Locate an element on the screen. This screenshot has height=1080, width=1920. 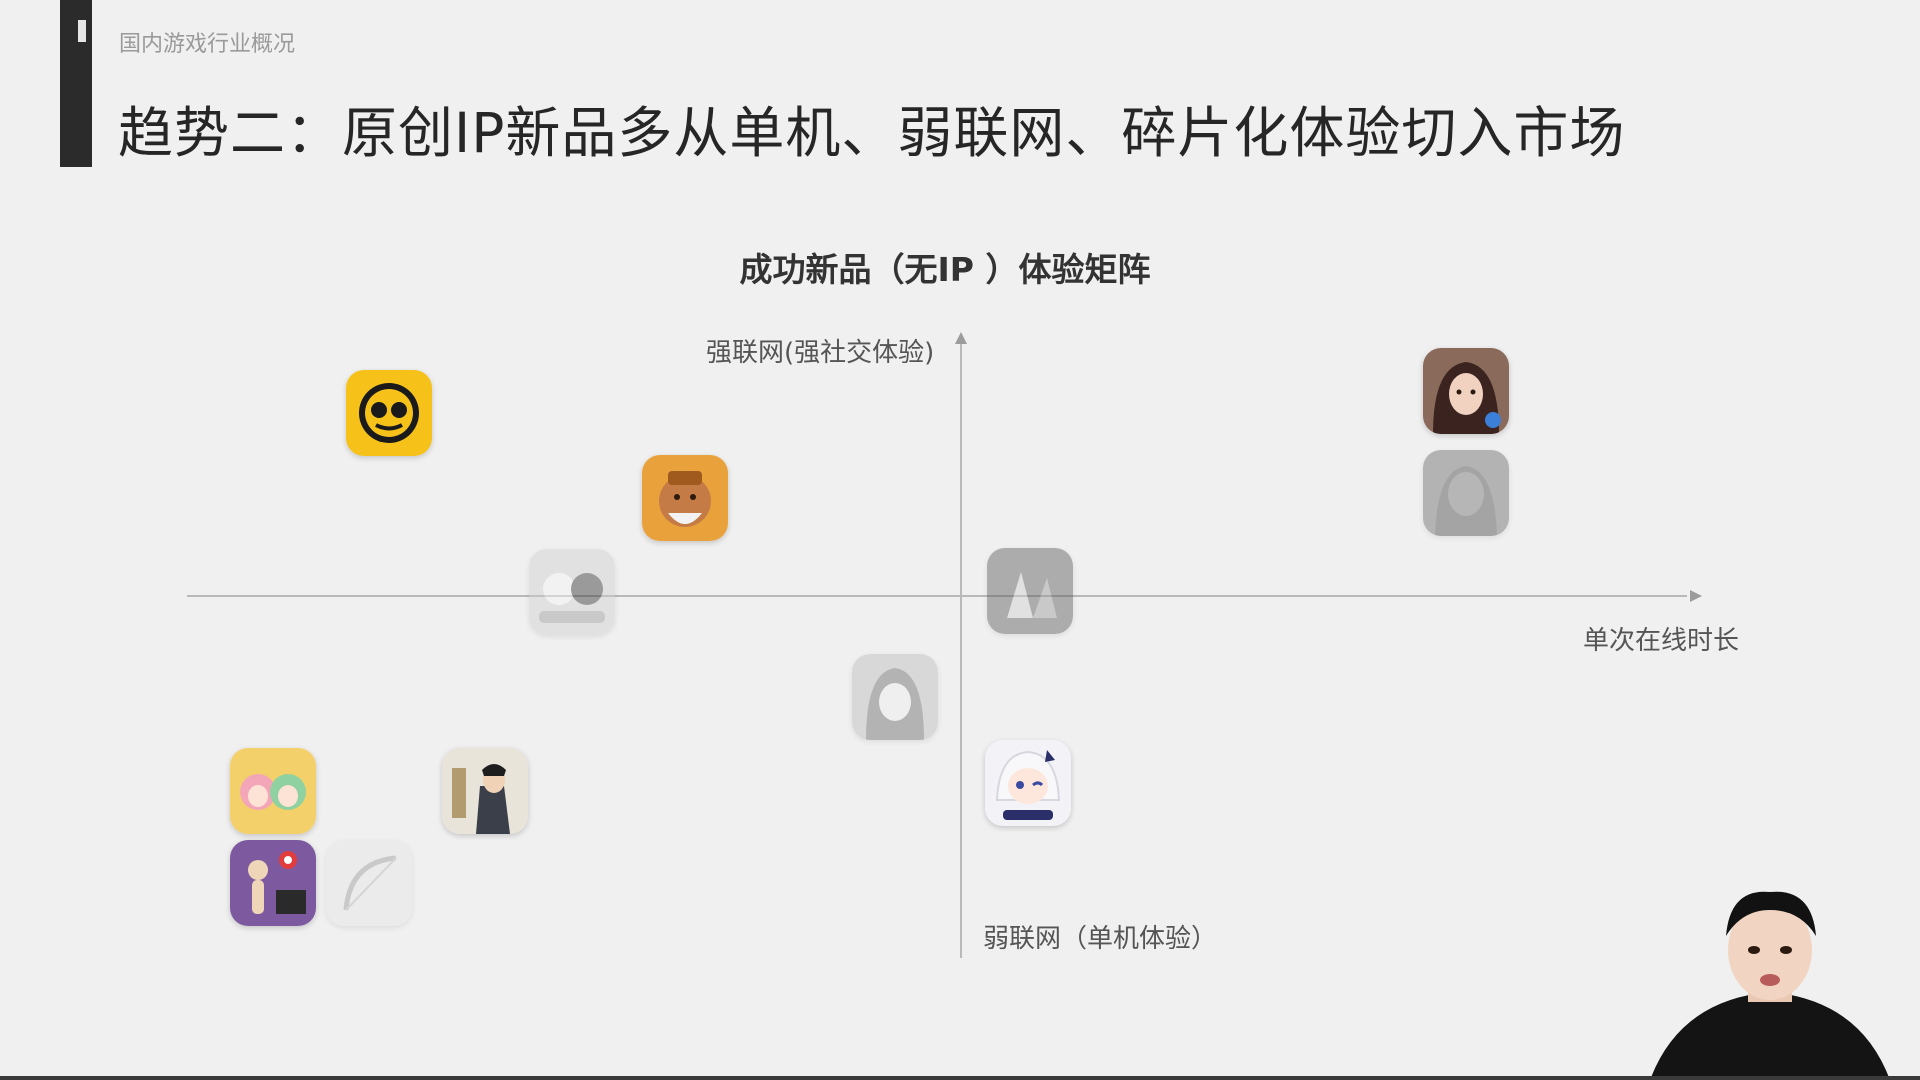
presenter-video is located at coordinates (1770, 980).